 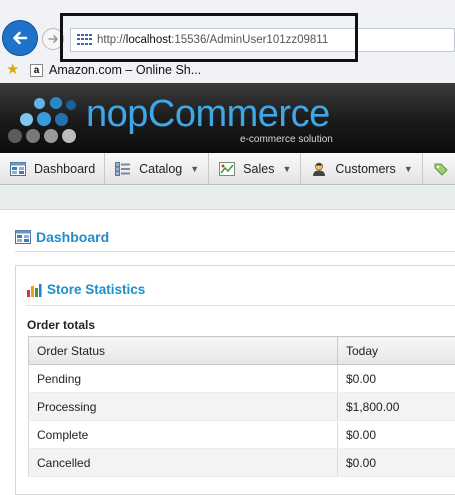 What do you see at coordinates (183, 379) in the screenshot?
I see `table-cell-status: Pending` at bounding box center [183, 379].